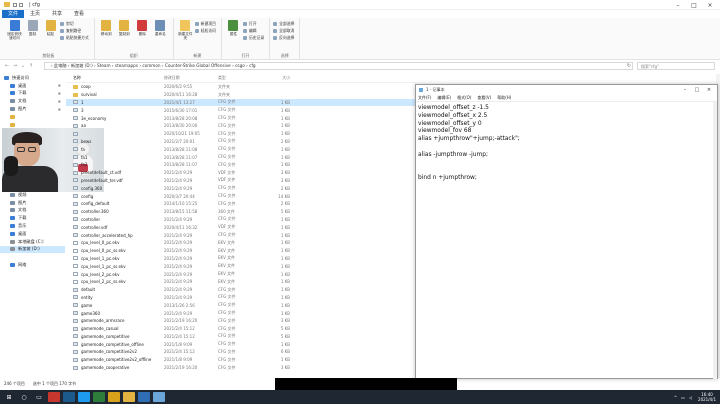 Image resolution: width=720 pixels, height=404 pixels. I want to click on search-input: 搜索"cfg", so click(676, 66).